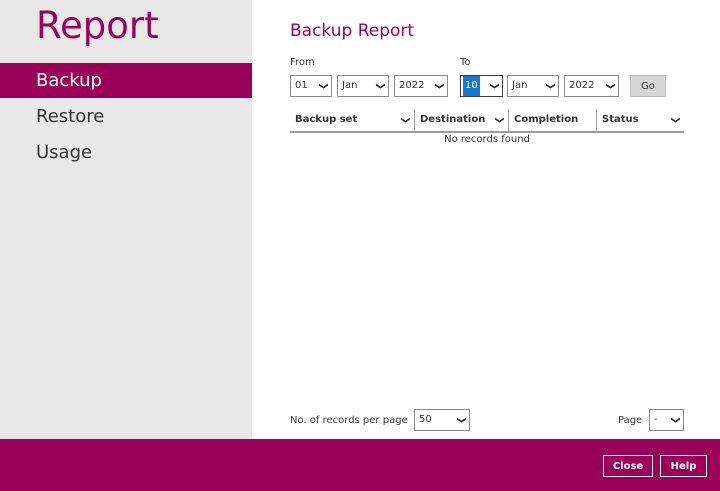  Describe the element at coordinates (442, 420) in the screenshot. I see `records-per-page-select: 50 ❯` at that location.